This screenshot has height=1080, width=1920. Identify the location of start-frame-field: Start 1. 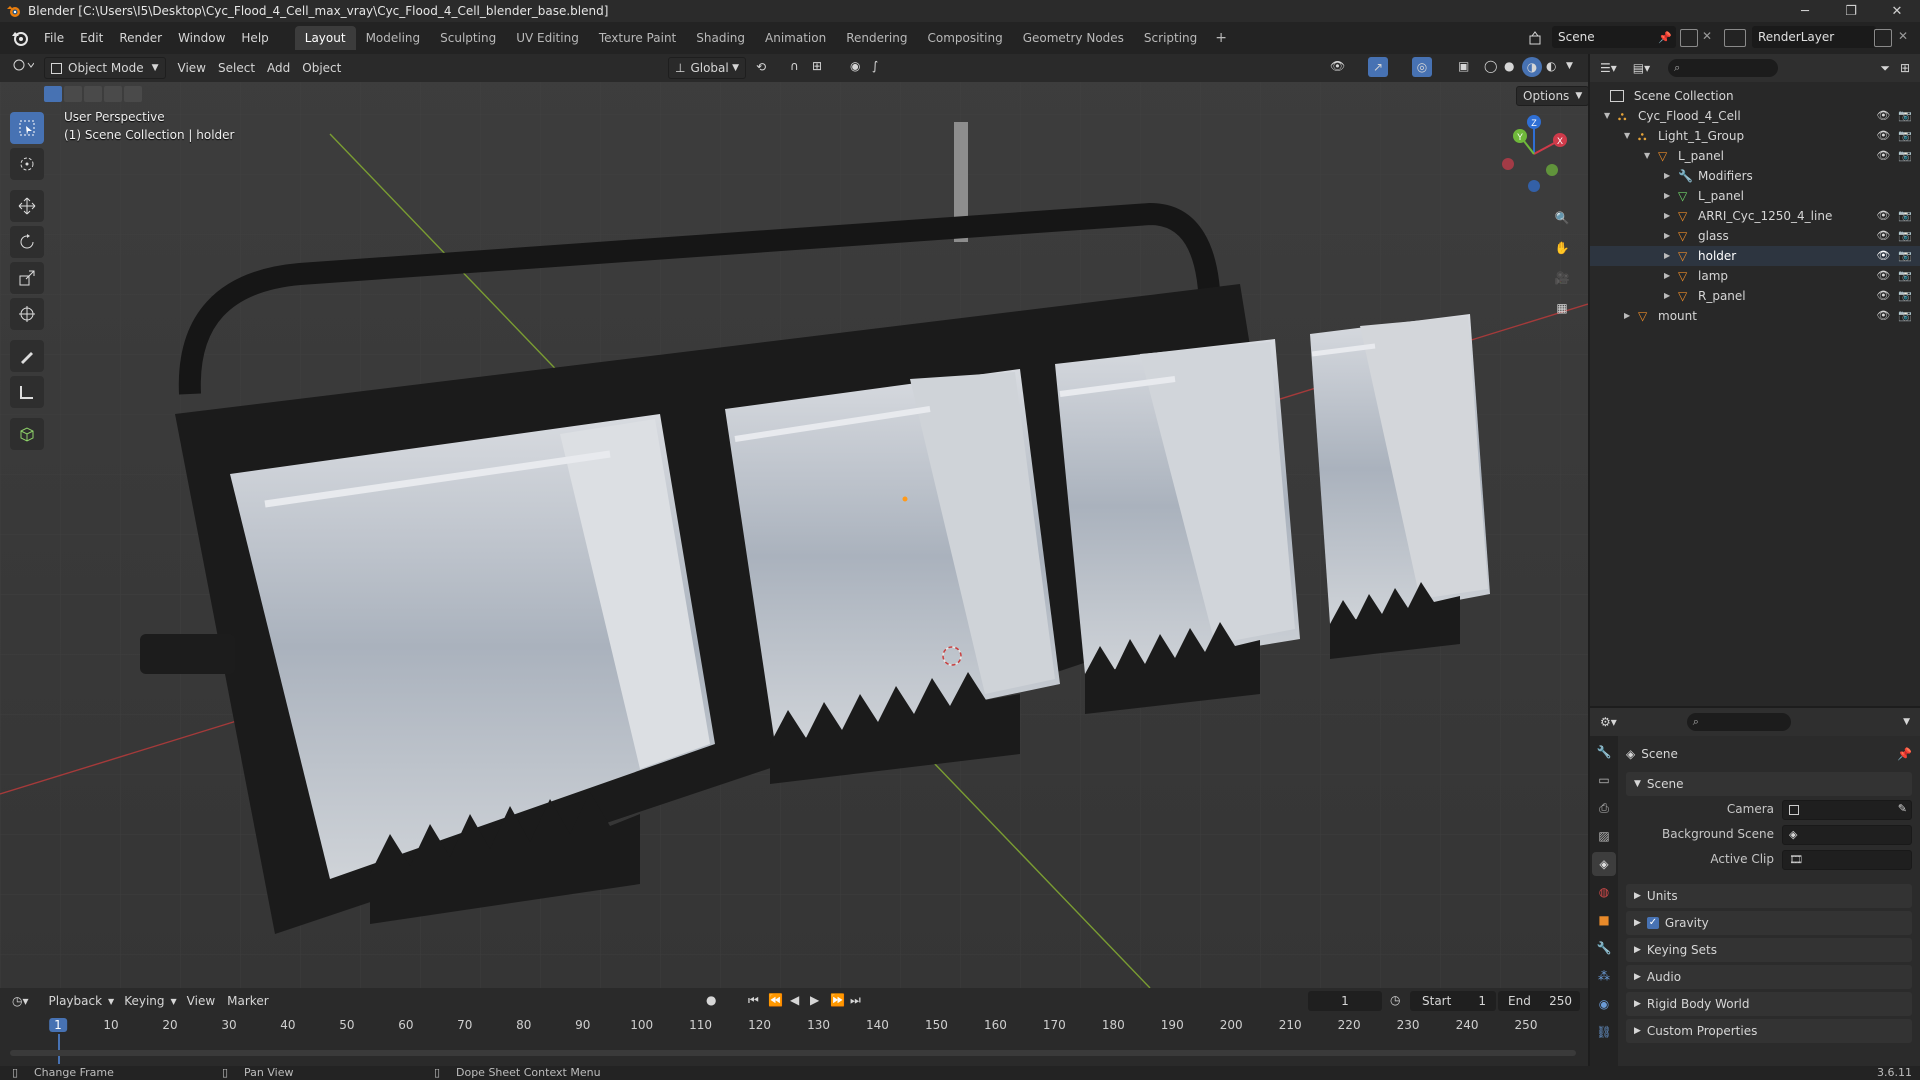
(1453, 1001).